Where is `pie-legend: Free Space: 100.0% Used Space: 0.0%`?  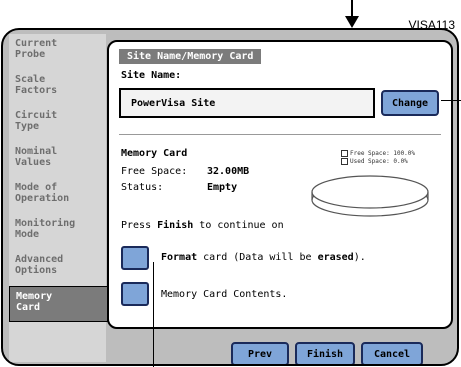
pie-legend: Free Space: 100.0% Used Space: 0.0% is located at coordinates (378, 158).